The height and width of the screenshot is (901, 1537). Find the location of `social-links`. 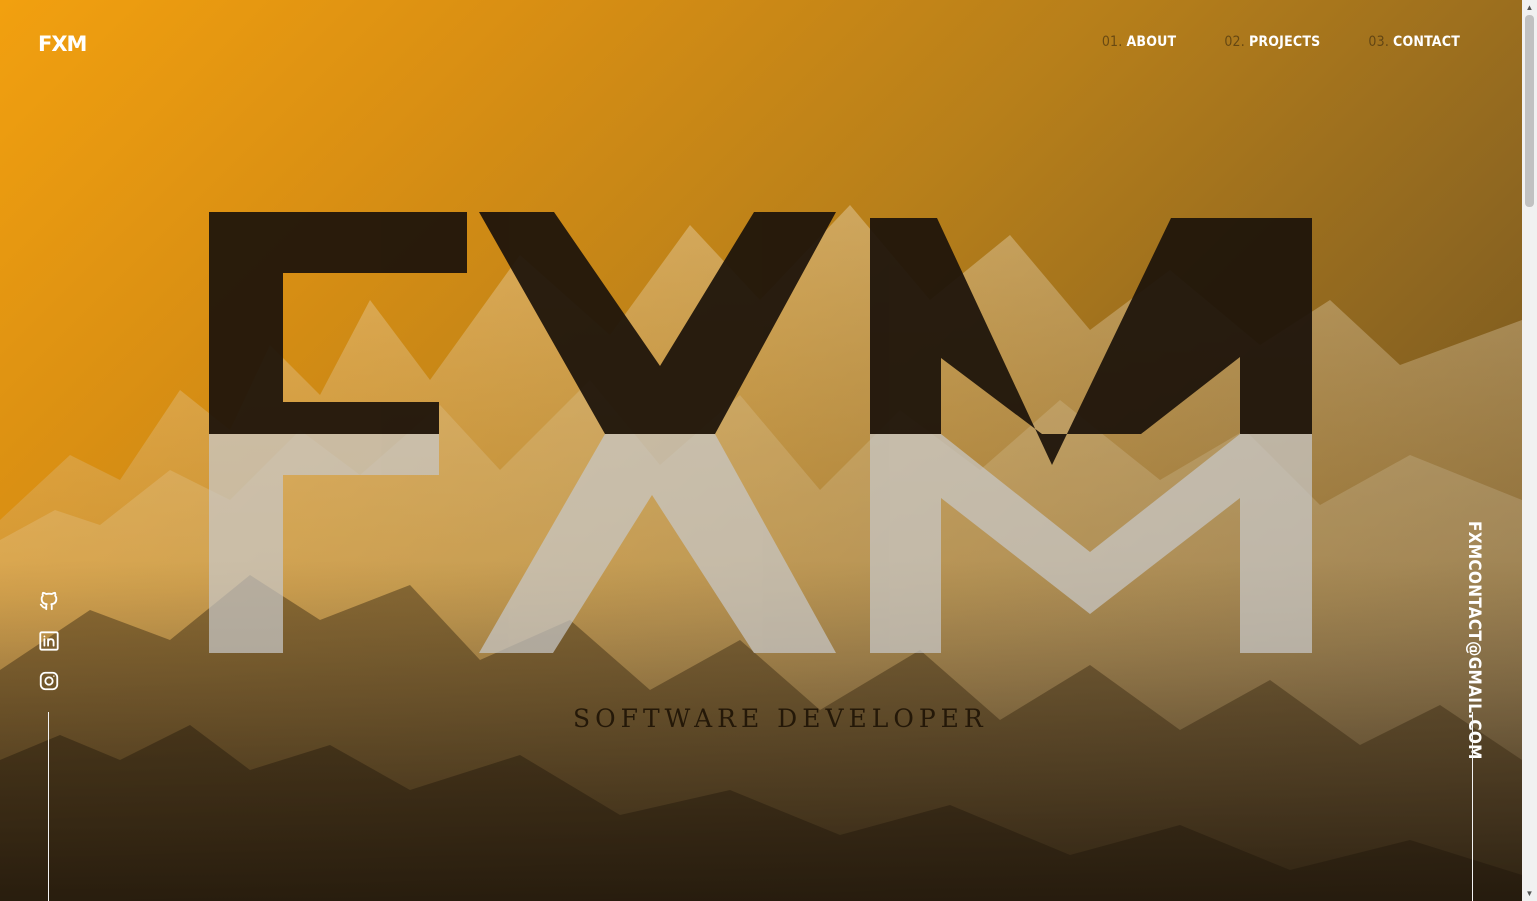

social-links is located at coordinates (49, 650).